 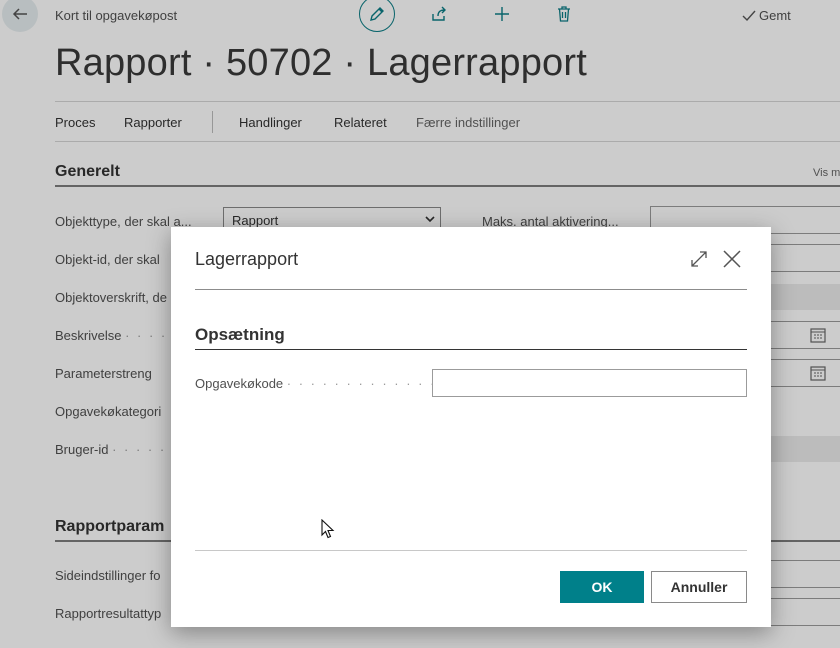 I want to click on dialog-section-heading: Opsætning, so click(x=240, y=335).